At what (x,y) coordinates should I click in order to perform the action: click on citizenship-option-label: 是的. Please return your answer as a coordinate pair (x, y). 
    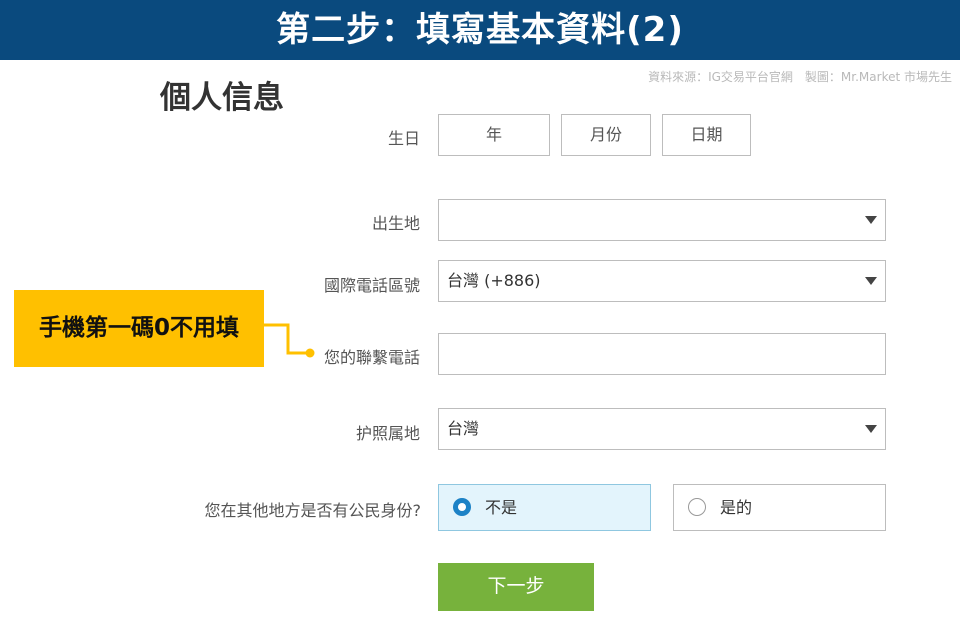
    Looking at the image, I should click on (736, 507).